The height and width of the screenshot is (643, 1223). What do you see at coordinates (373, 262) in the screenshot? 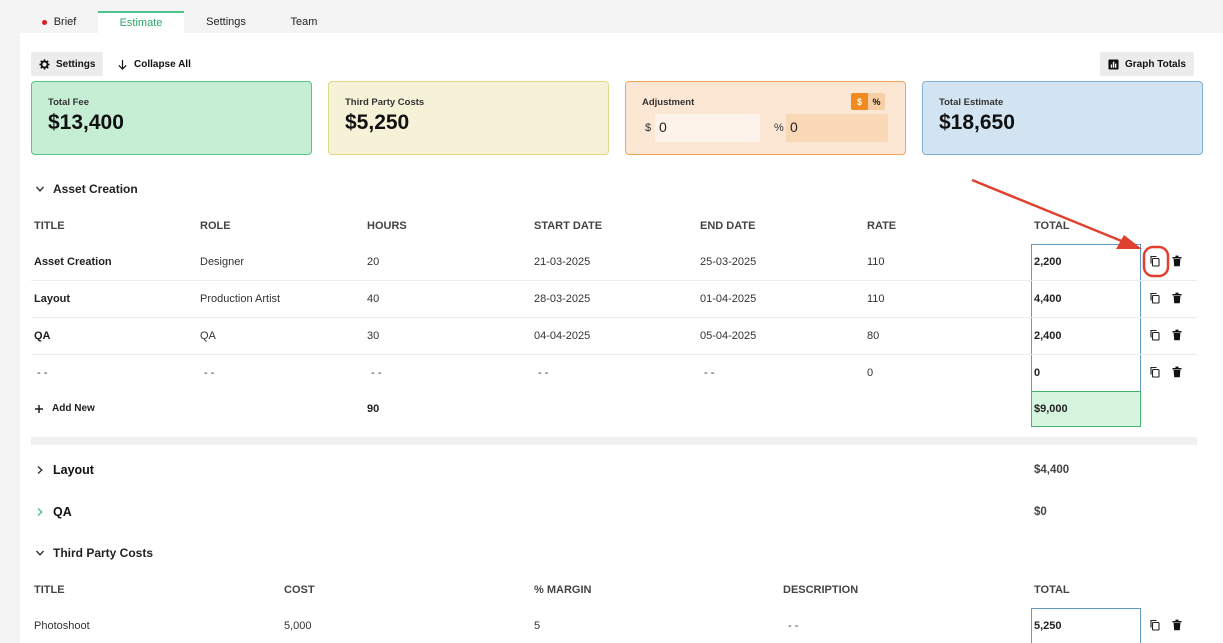
I see `row-hours: 20` at bounding box center [373, 262].